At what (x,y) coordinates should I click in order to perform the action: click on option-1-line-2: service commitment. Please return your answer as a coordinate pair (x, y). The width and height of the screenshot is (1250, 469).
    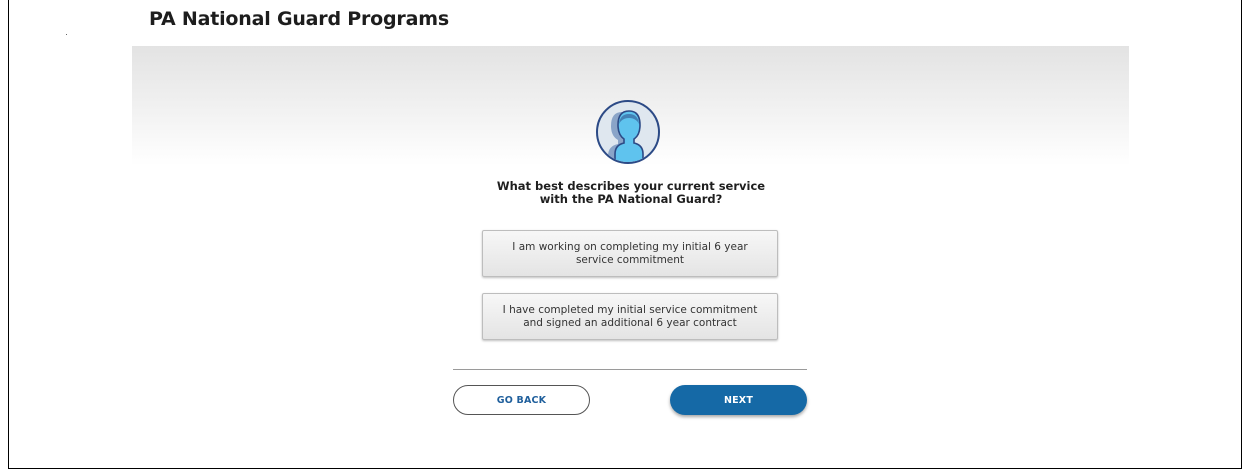
    Looking at the image, I should click on (630, 259).